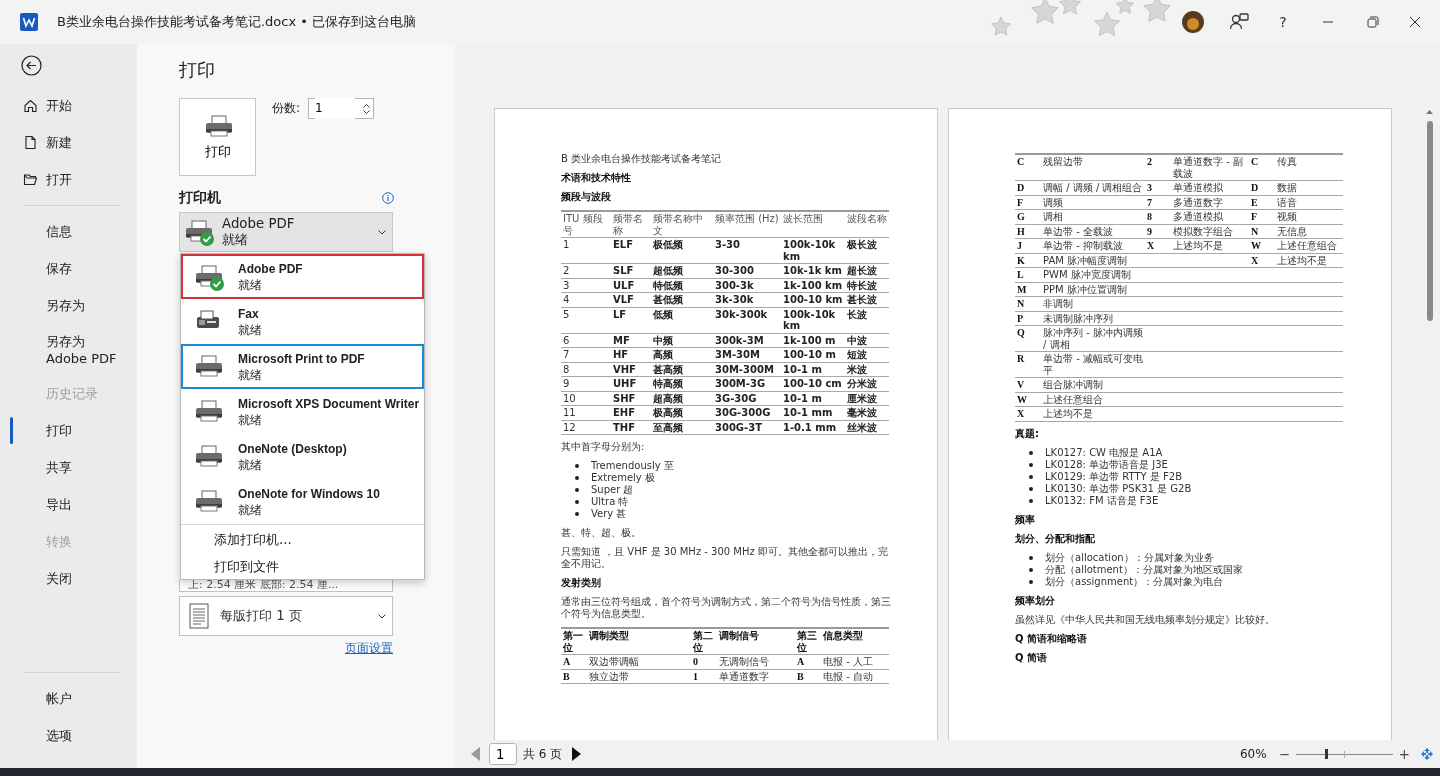 The image size is (1440, 776). I want to click on fit-page-icon, so click(1427, 754).